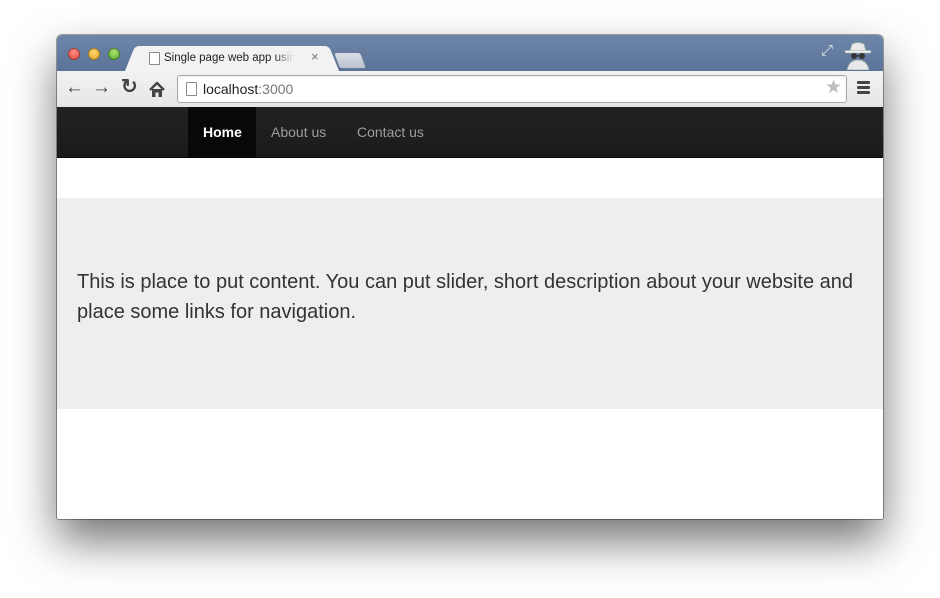 The image size is (940, 598). Describe the element at coordinates (299, 132) in the screenshot. I see `nav-item-about-us: About us` at that location.